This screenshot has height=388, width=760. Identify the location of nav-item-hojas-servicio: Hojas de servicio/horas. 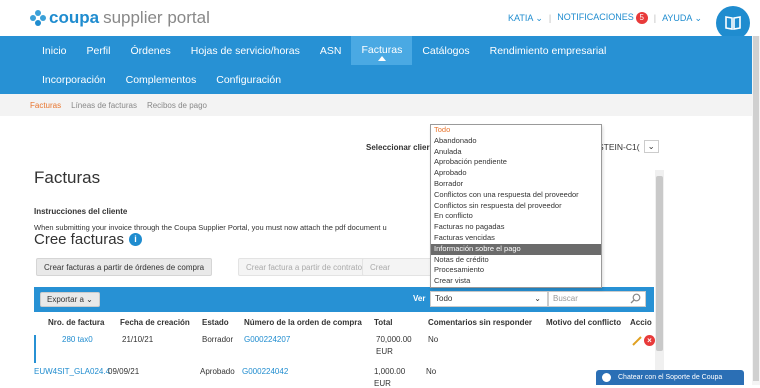
(245, 51).